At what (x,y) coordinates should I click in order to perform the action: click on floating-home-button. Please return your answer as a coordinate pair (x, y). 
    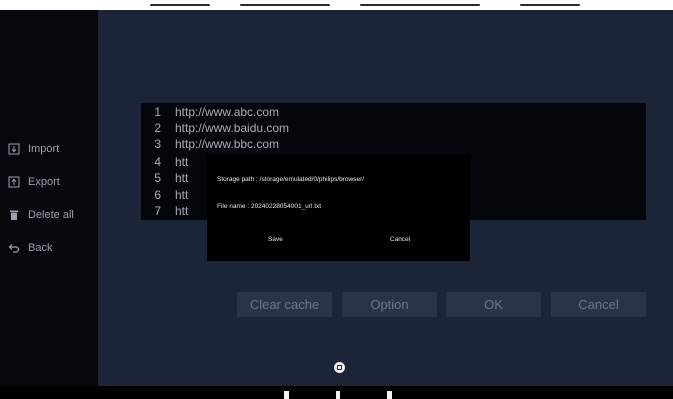
    Looking at the image, I should click on (339, 367).